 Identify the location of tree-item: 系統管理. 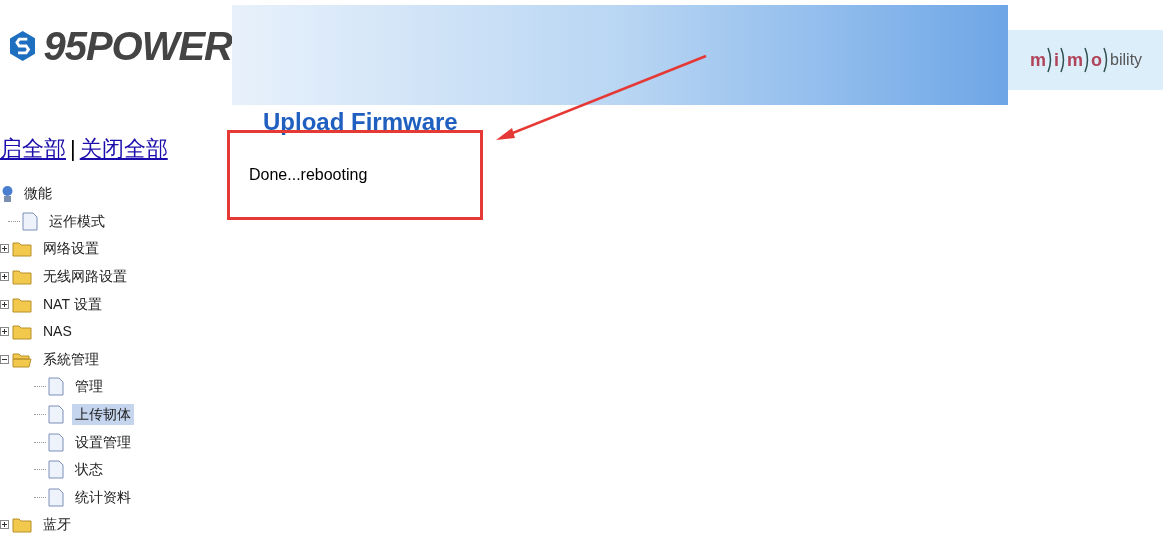
(71, 359).